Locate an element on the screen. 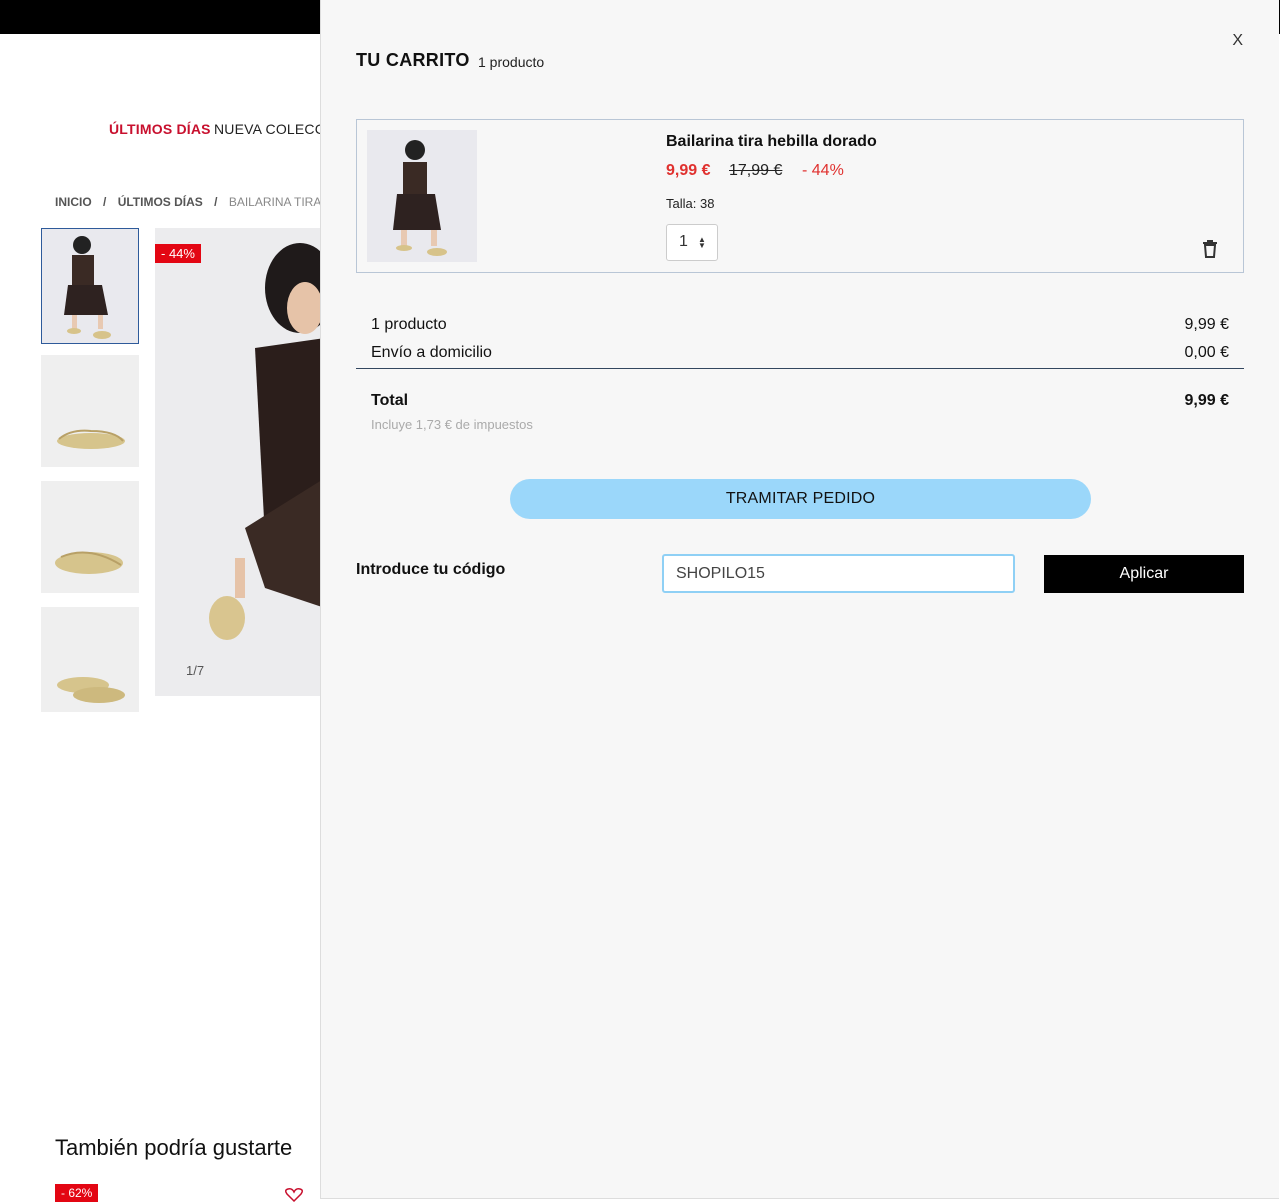 The image size is (1280, 1202). breadcrumb-category: ÚLTIMOS DÍAS is located at coordinates (160, 202).